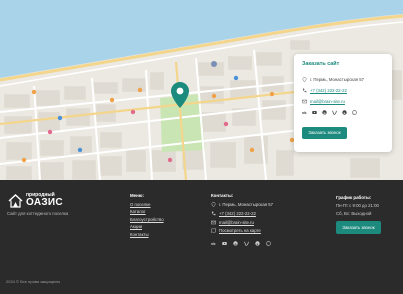 This screenshot has width=403, height=294. I want to click on order-card-phone-link: +7 (342) 222-22-22, so click(328, 90).